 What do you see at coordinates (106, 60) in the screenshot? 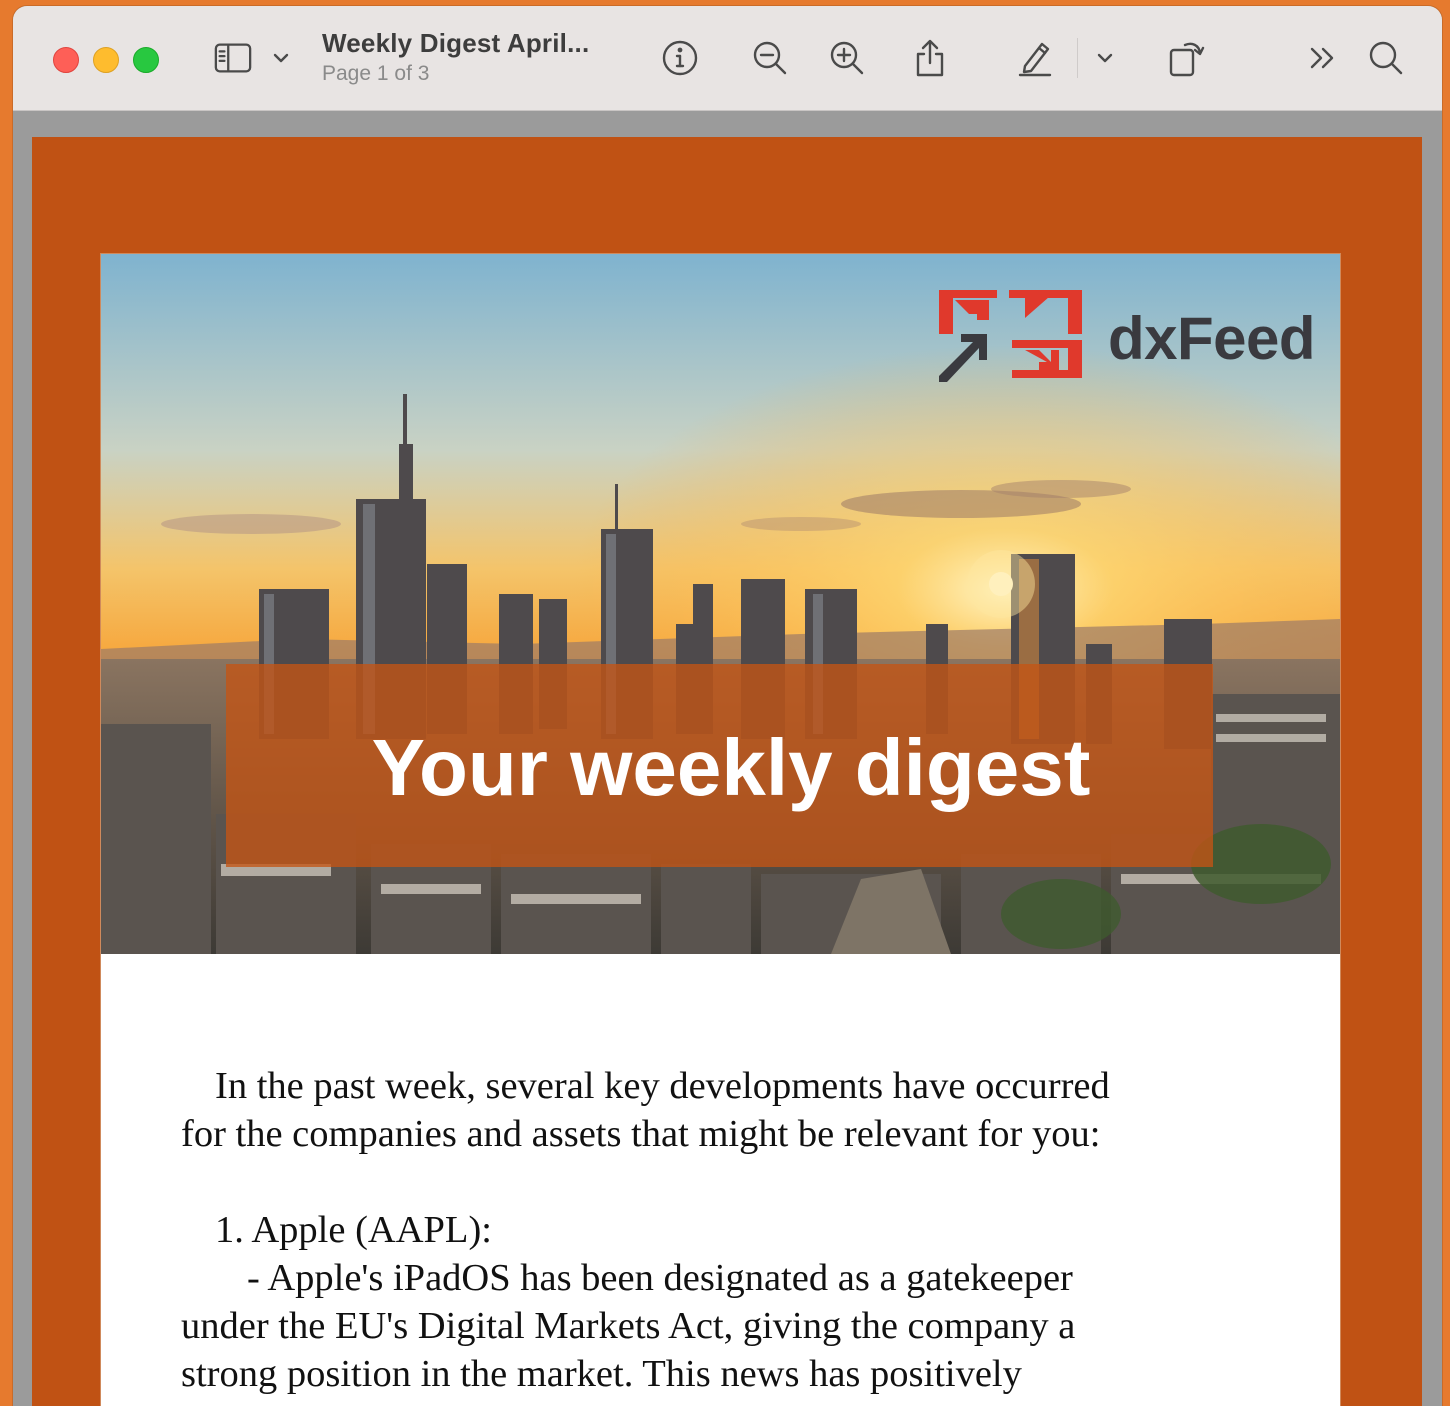
I see `minimize-button` at bounding box center [106, 60].